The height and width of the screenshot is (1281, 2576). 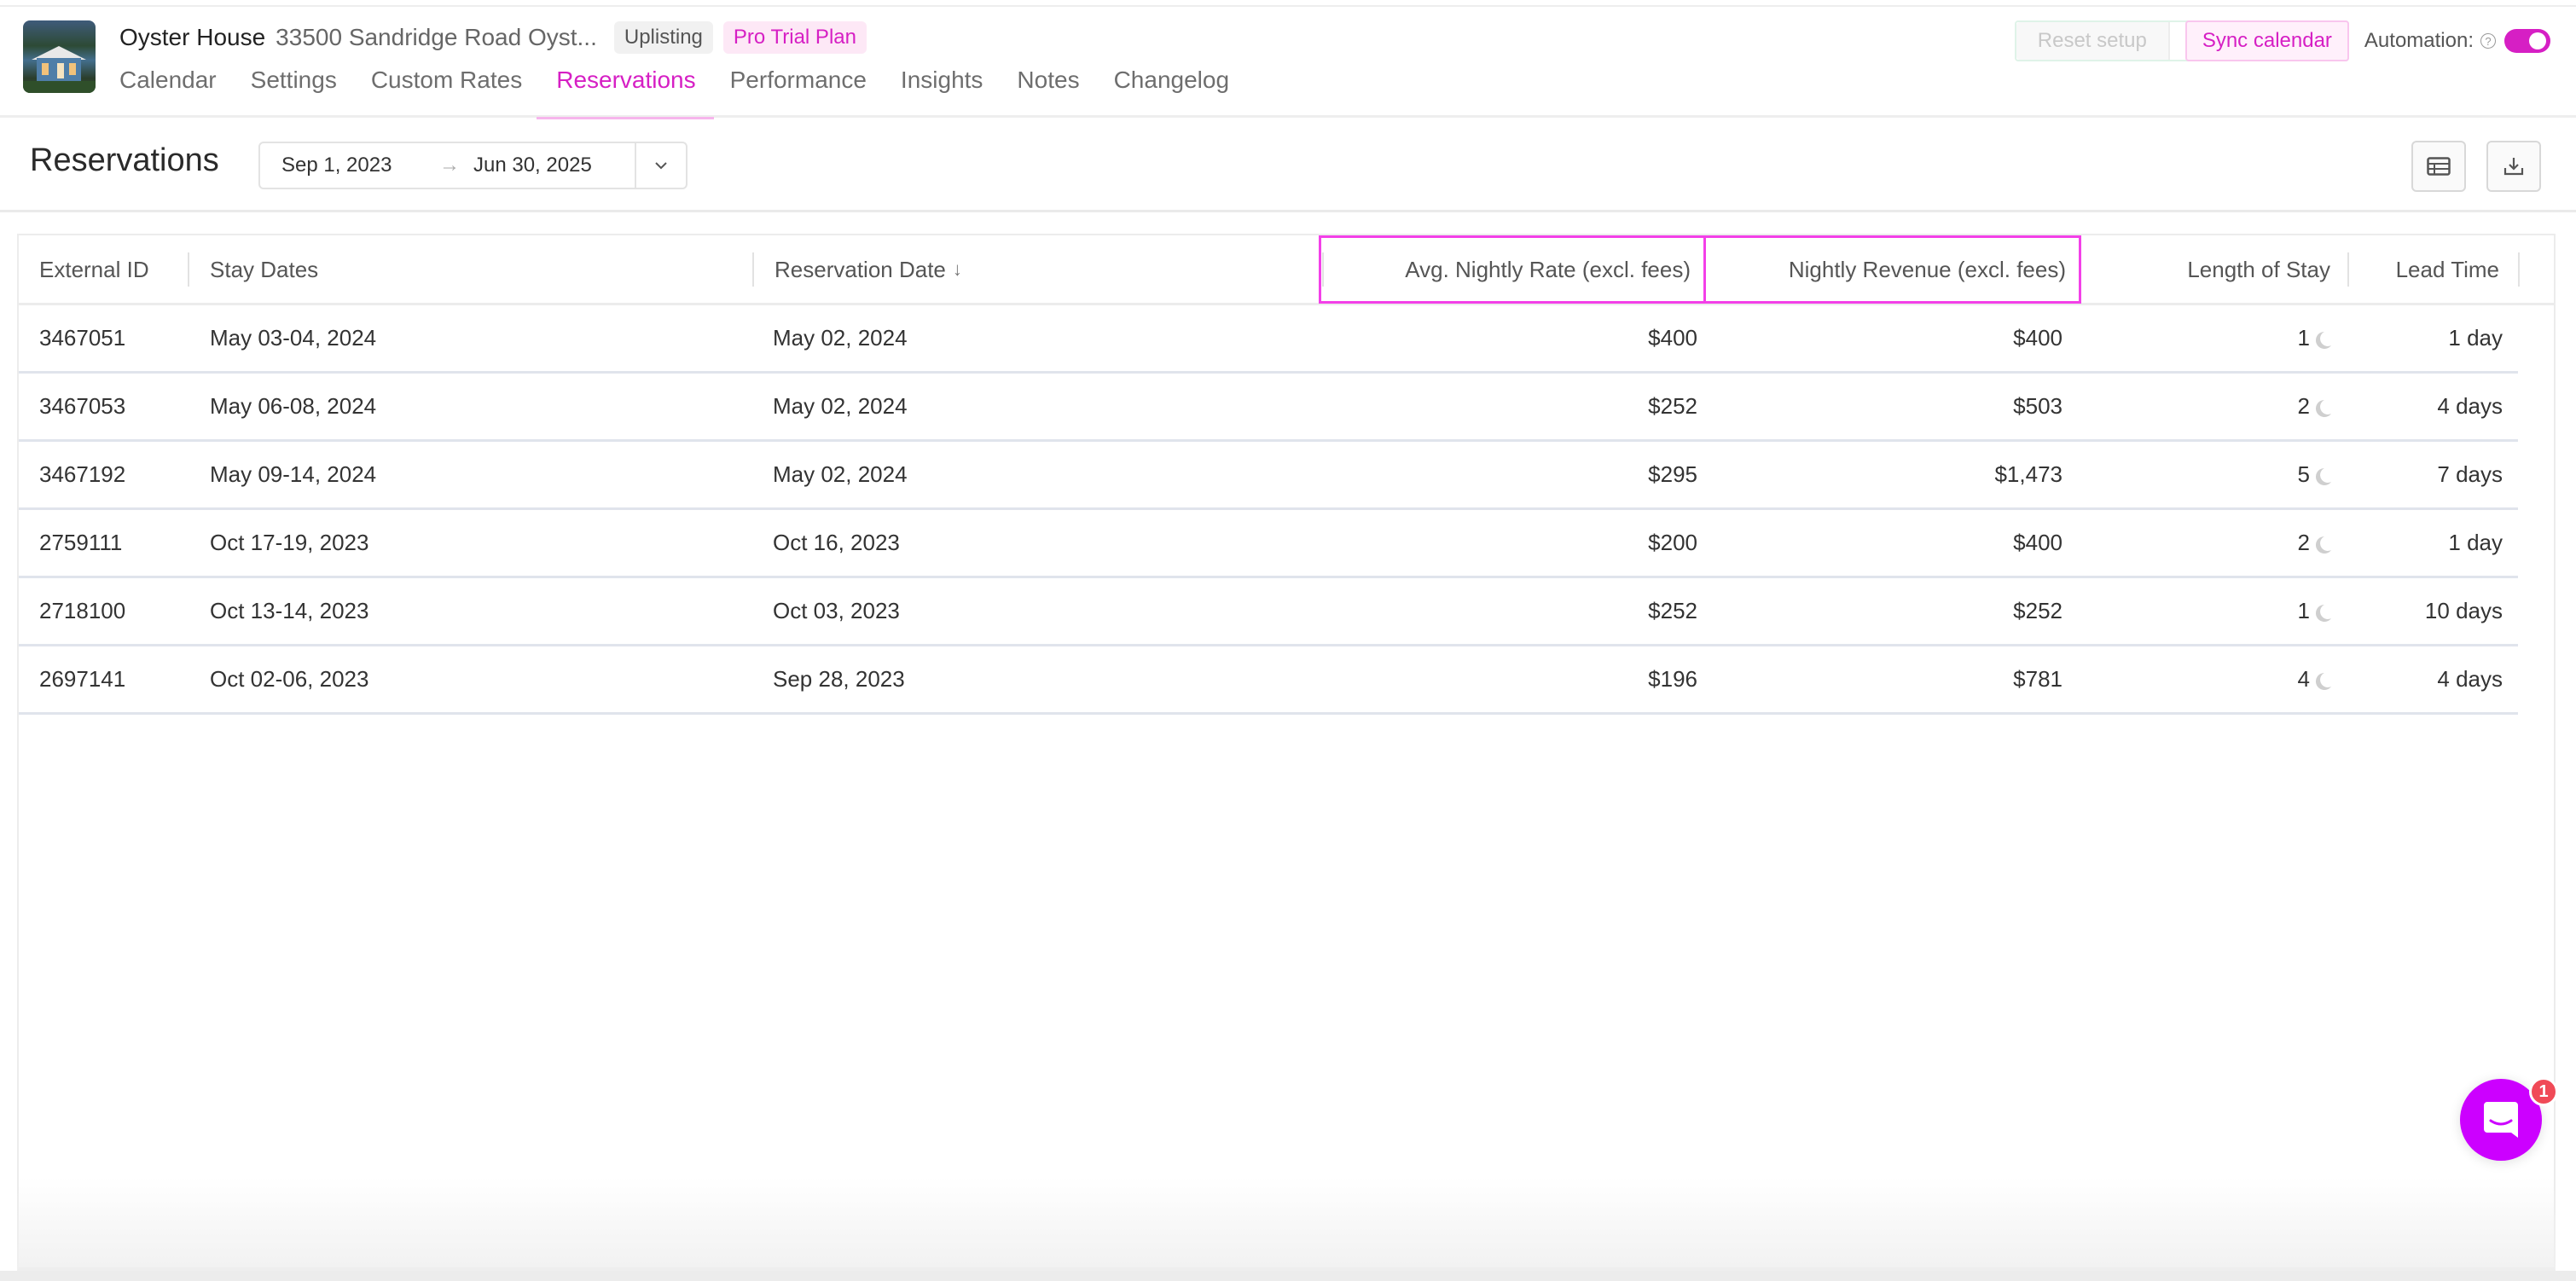 What do you see at coordinates (2537, 40) in the screenshot?
I see `toggle-knob` at bounding box center [2537, 40].